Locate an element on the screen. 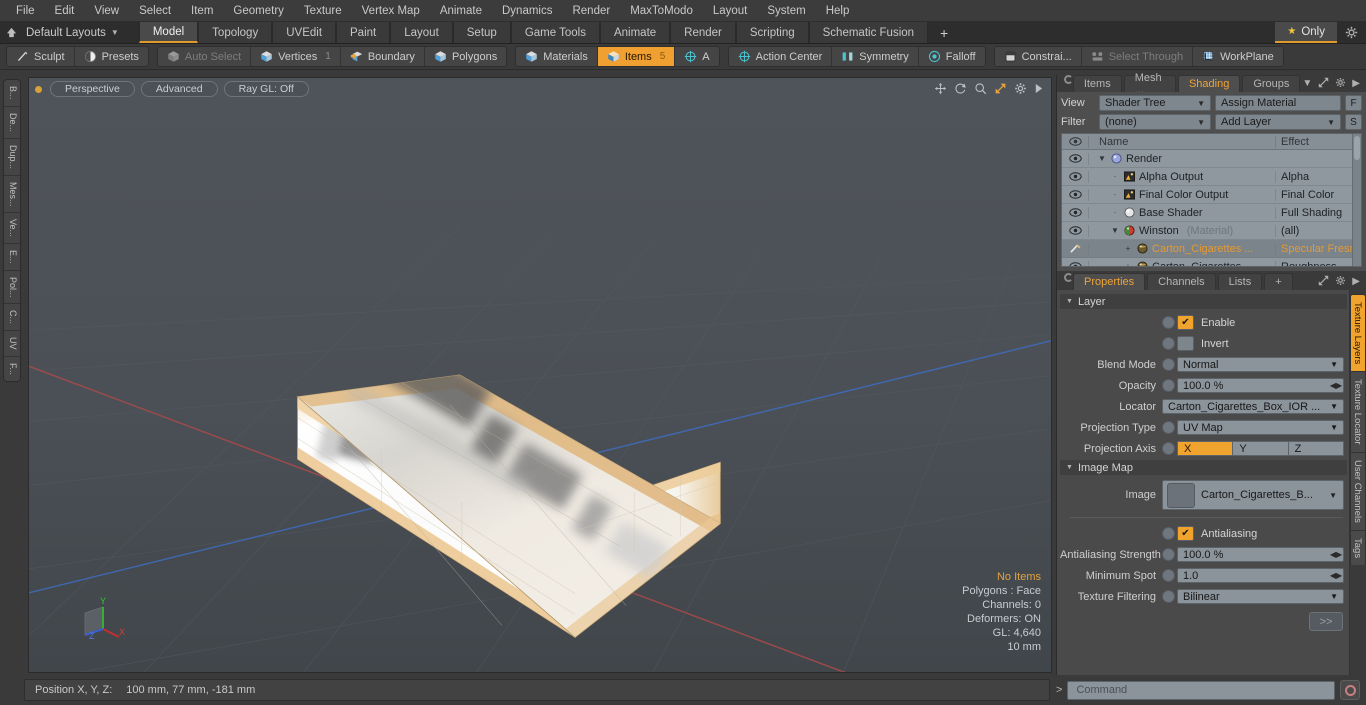  chevron-right-icon: ▶ is located at coordinates (1356, 83).